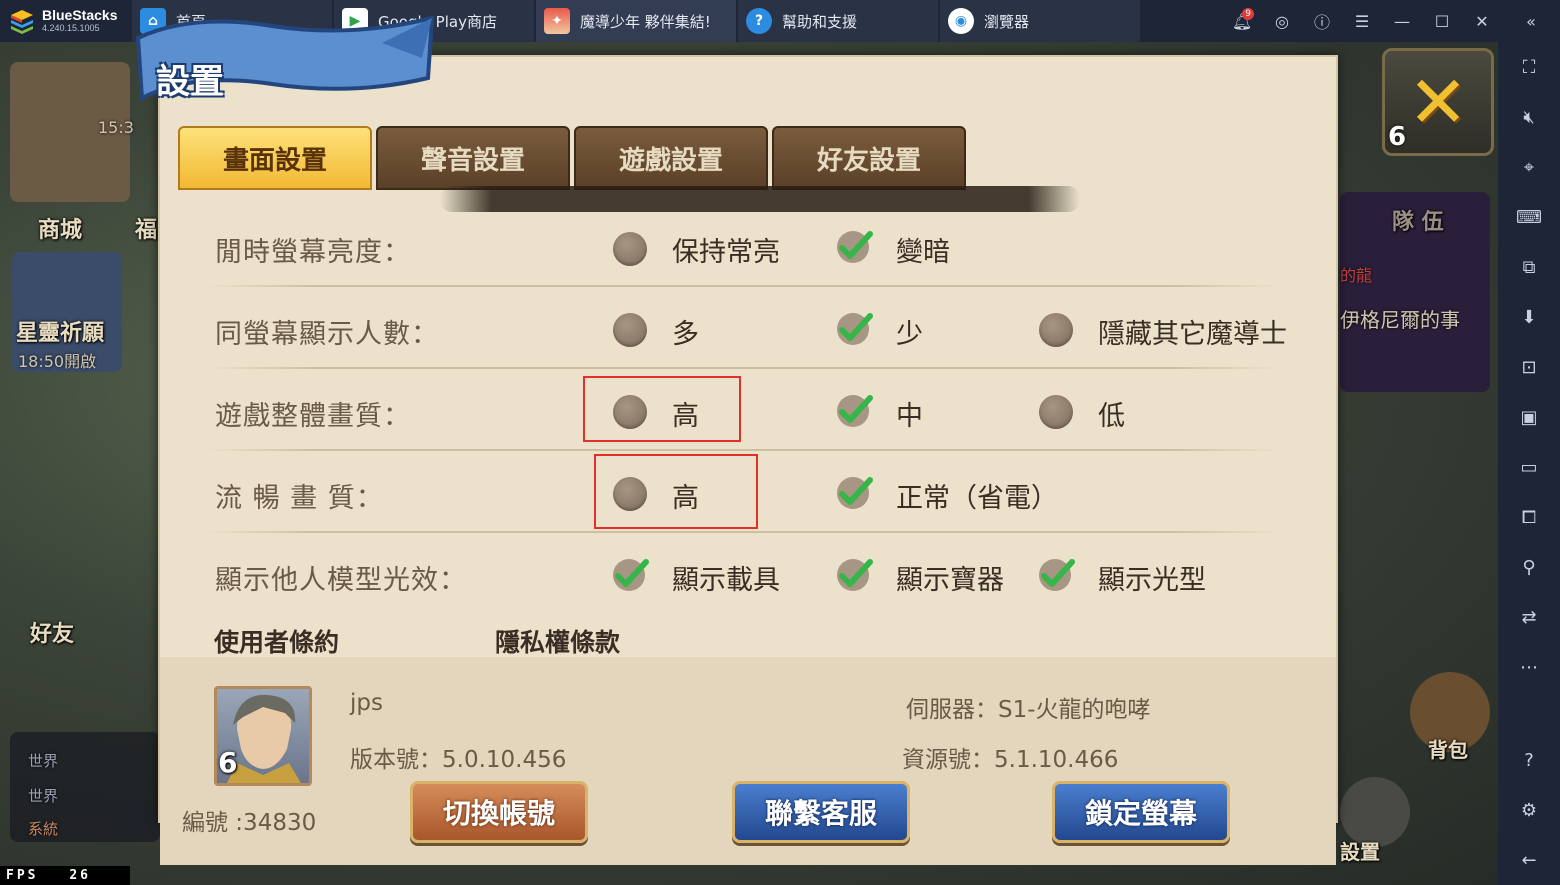  What do you see at coordinates (1056, 412) in the screenshot?
I see `radio-quality-low` at bounding box center [1056, 412].